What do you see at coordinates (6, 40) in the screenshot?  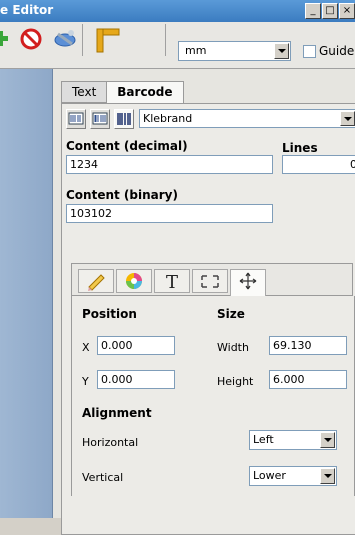 I see `add-icon` at bounding box center [6, 40].